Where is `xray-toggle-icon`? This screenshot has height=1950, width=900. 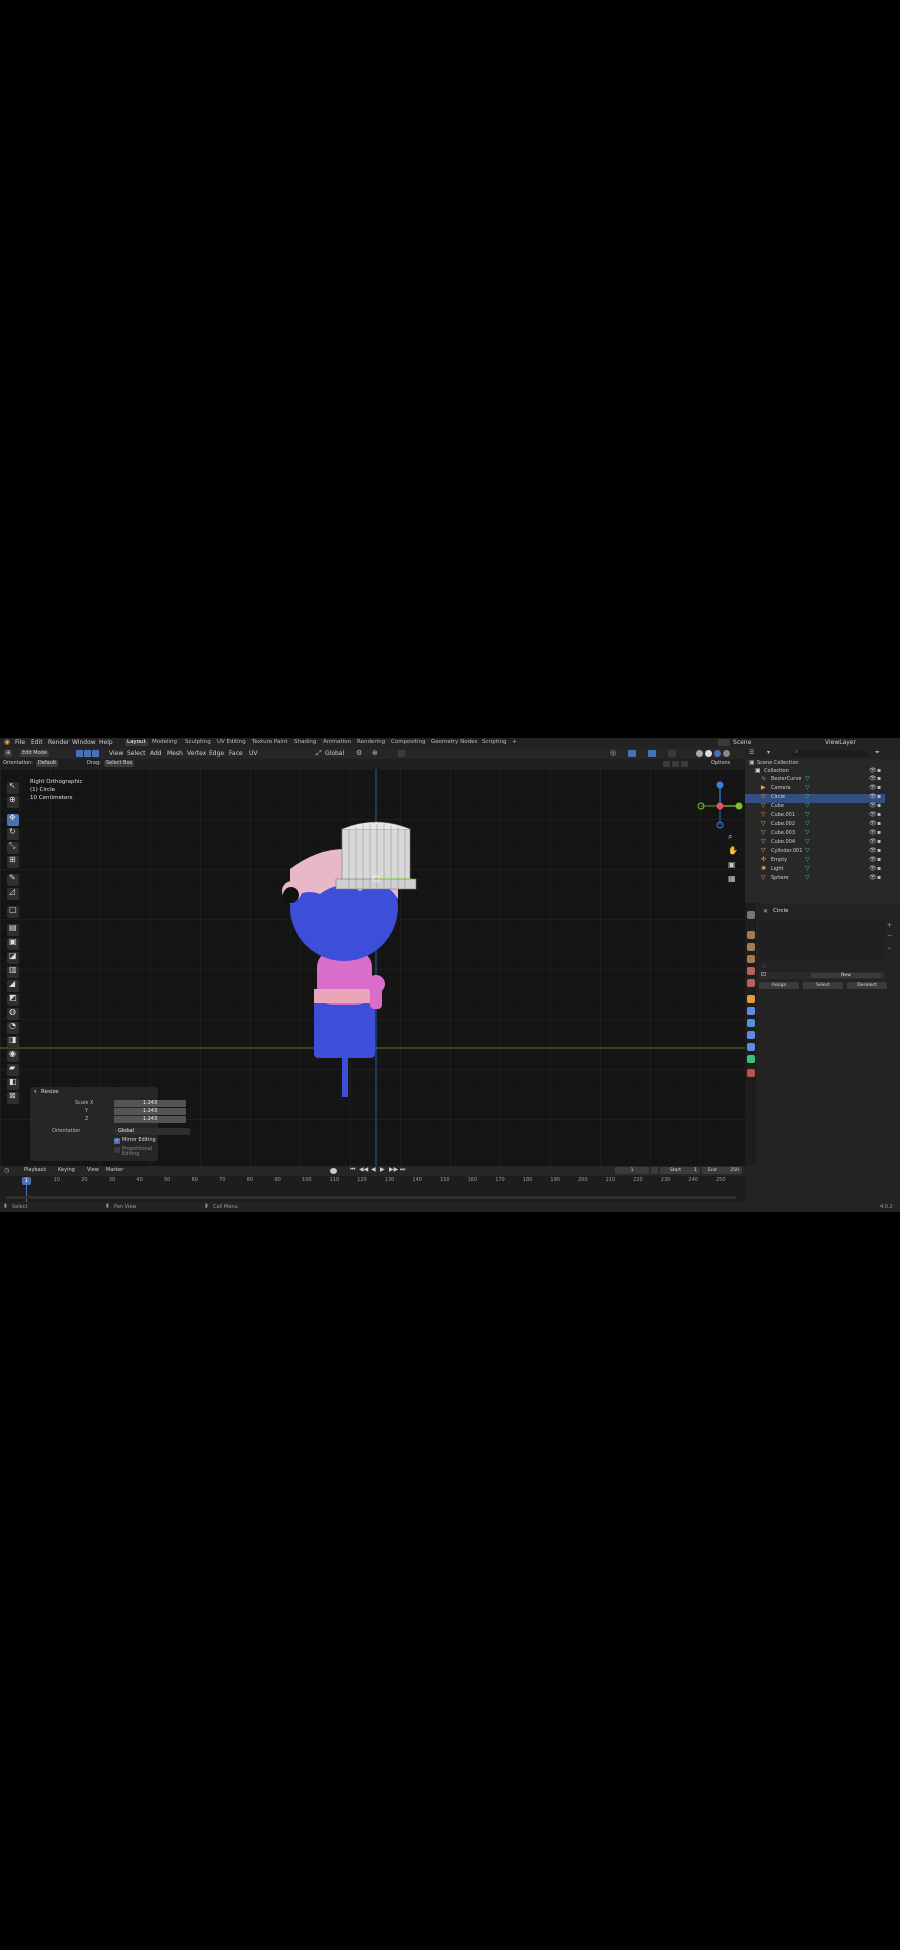
xray-toggle-icon is located at coordinates (672, 753).